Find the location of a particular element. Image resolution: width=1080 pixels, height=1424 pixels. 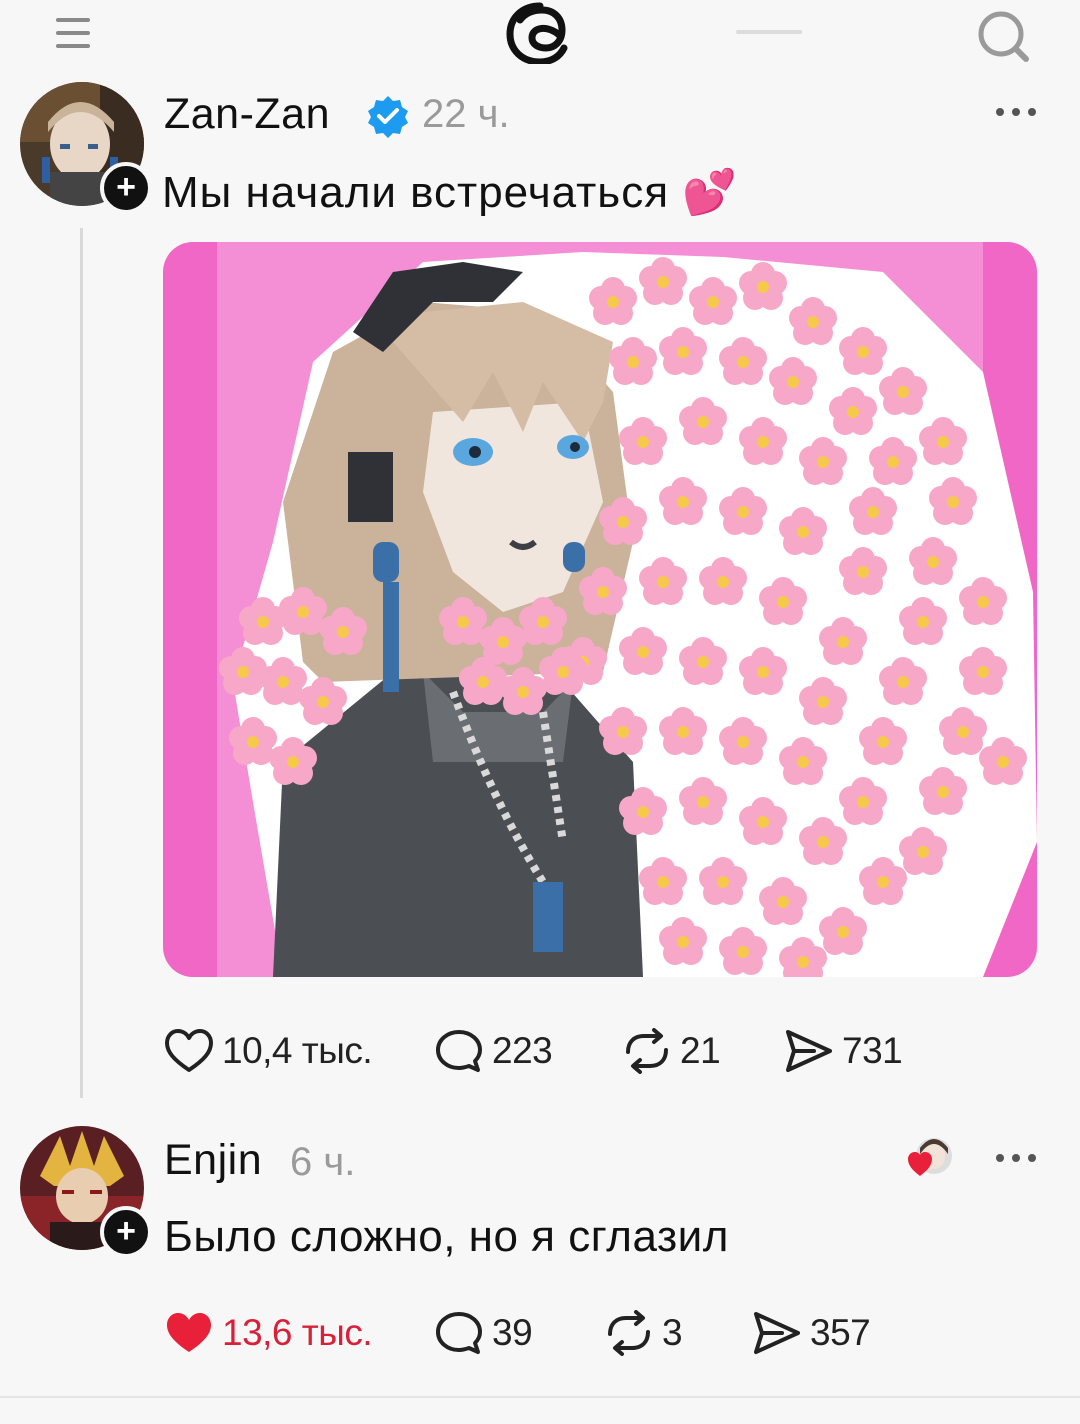

liked-by-author-icon is located at coordinates (930, 1157).